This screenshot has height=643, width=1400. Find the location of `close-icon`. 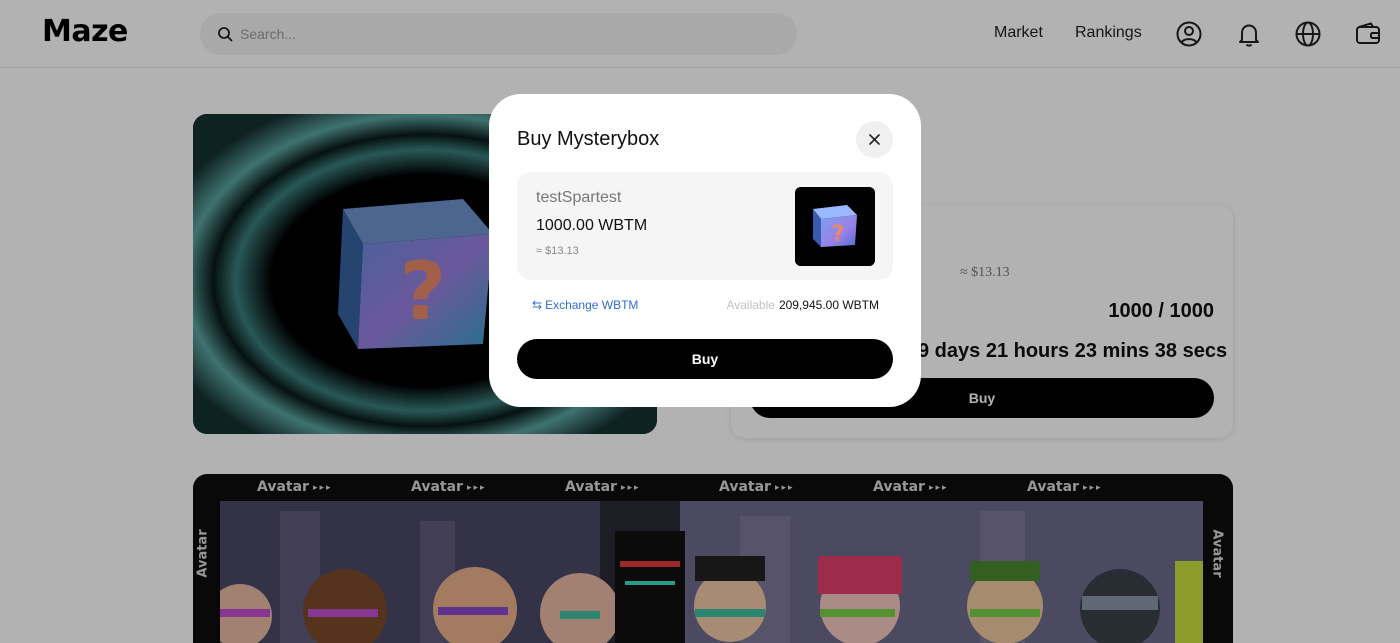

close-icon is located at coordinates (874, 139).